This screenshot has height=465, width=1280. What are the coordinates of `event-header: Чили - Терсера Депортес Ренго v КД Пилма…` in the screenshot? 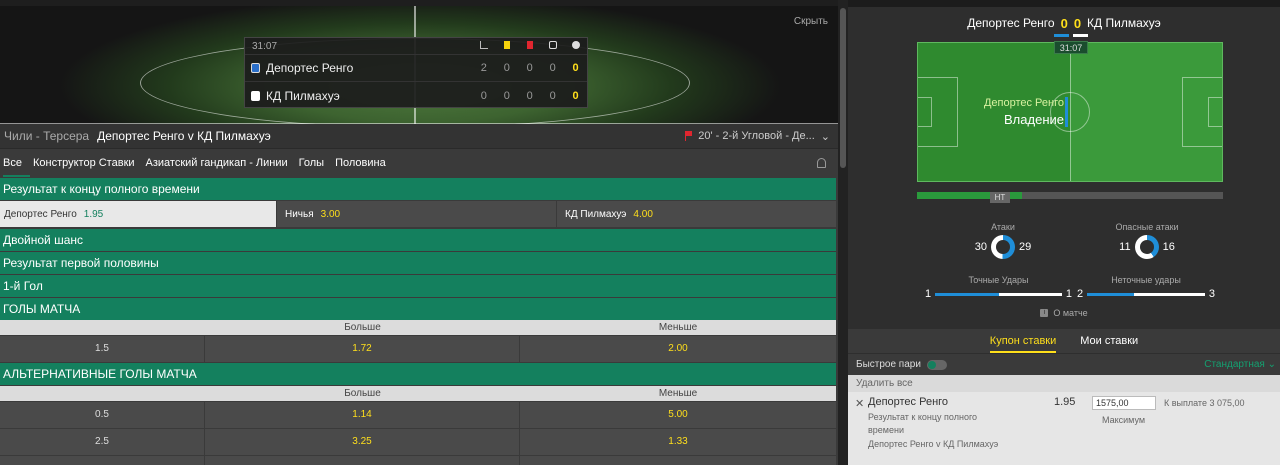 It's located at (419, 136).